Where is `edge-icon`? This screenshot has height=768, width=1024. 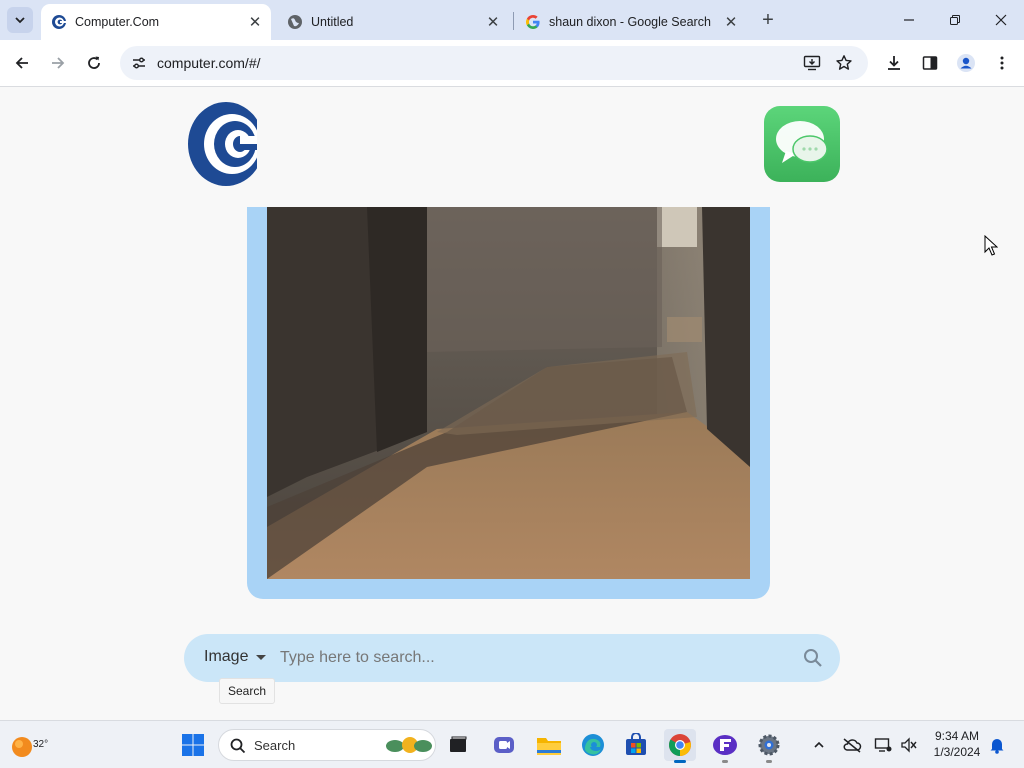 edge-icon is located at coordinates (593, 745).